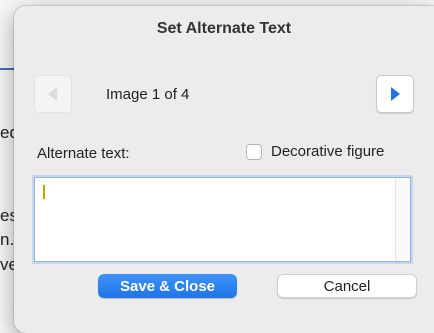 The width and height of the screenshot is (434, 333). Describe the element at coordinates (402, 219) in the screenshot. I see `textarea-scrollbar` at that location.